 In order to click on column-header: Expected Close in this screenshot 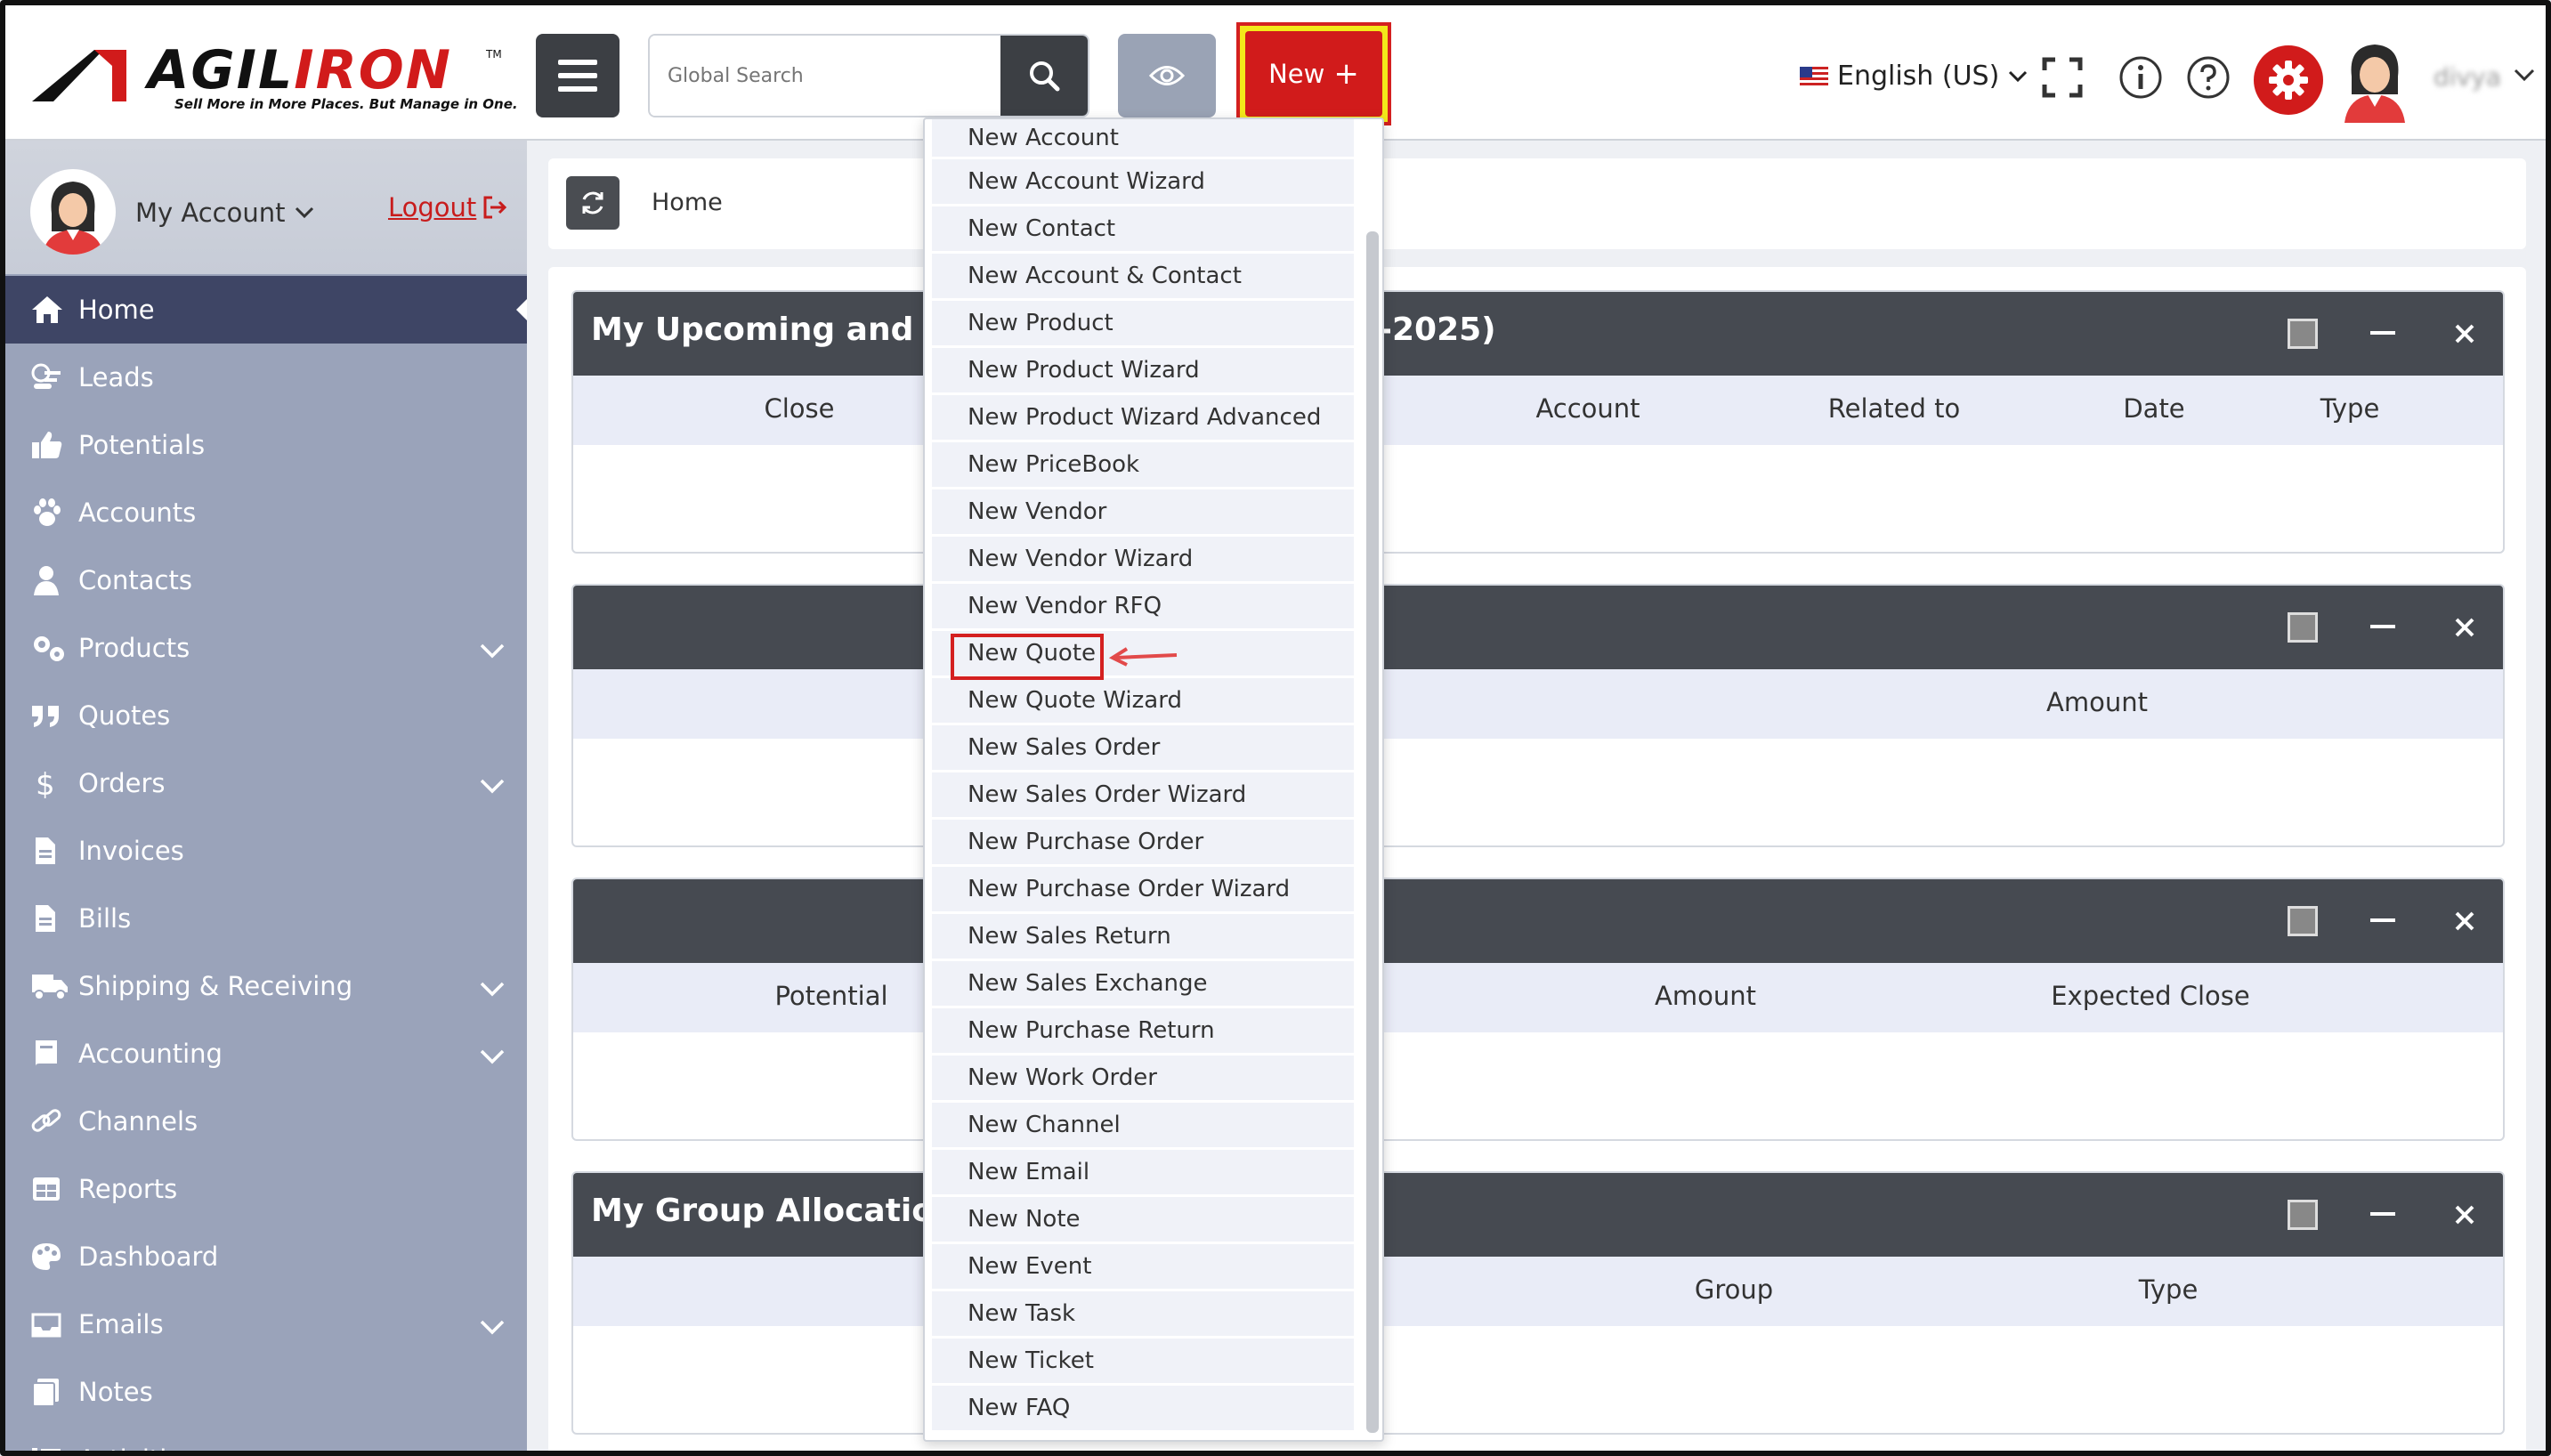, I will do `click(2150, 996)`.